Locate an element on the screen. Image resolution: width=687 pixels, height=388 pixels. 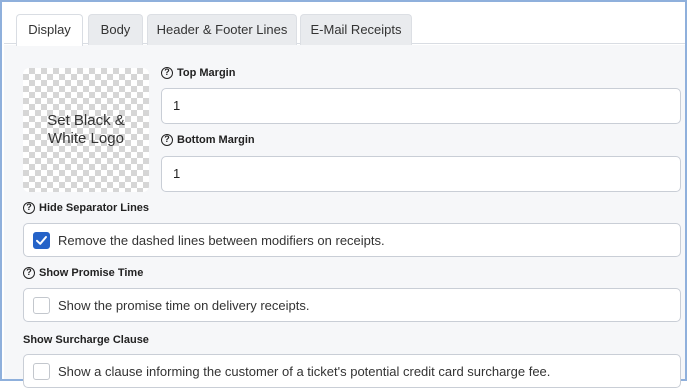
logo-upload-label: Set Black & White Logo is located at coordinates (86, 129).